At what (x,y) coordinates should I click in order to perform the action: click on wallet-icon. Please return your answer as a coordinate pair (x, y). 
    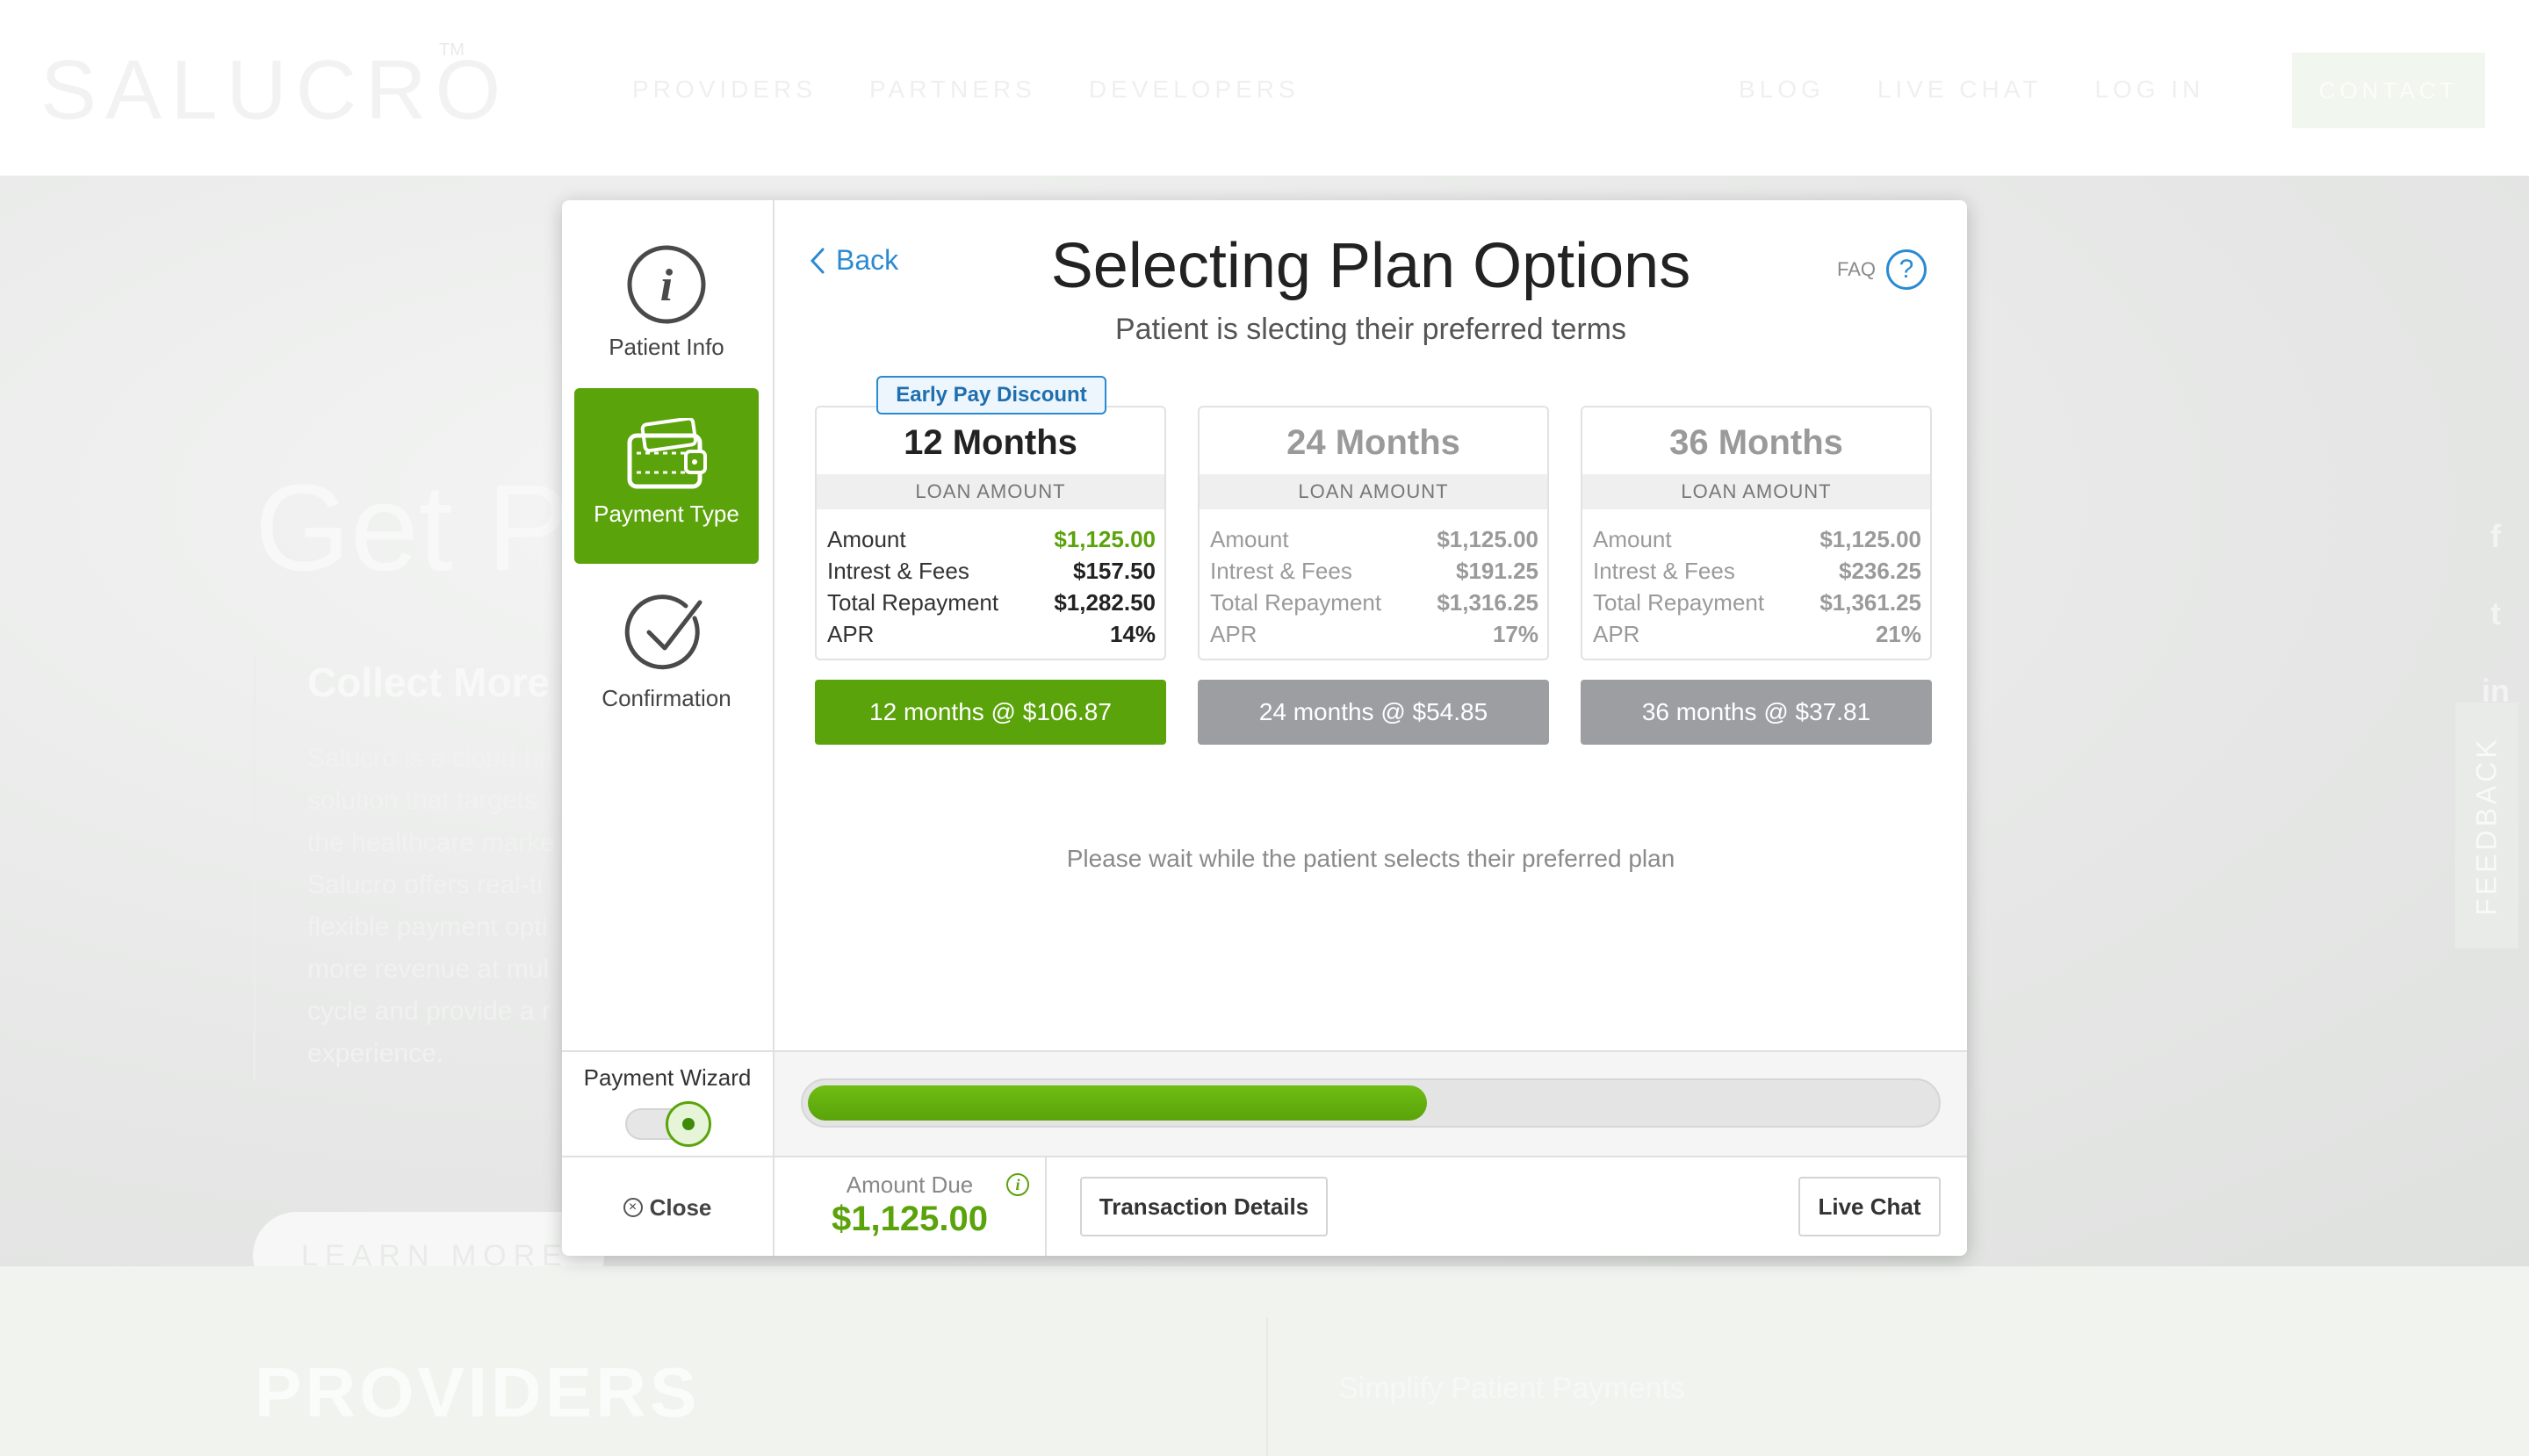
    Looking at the image, I should click on (667, 456).